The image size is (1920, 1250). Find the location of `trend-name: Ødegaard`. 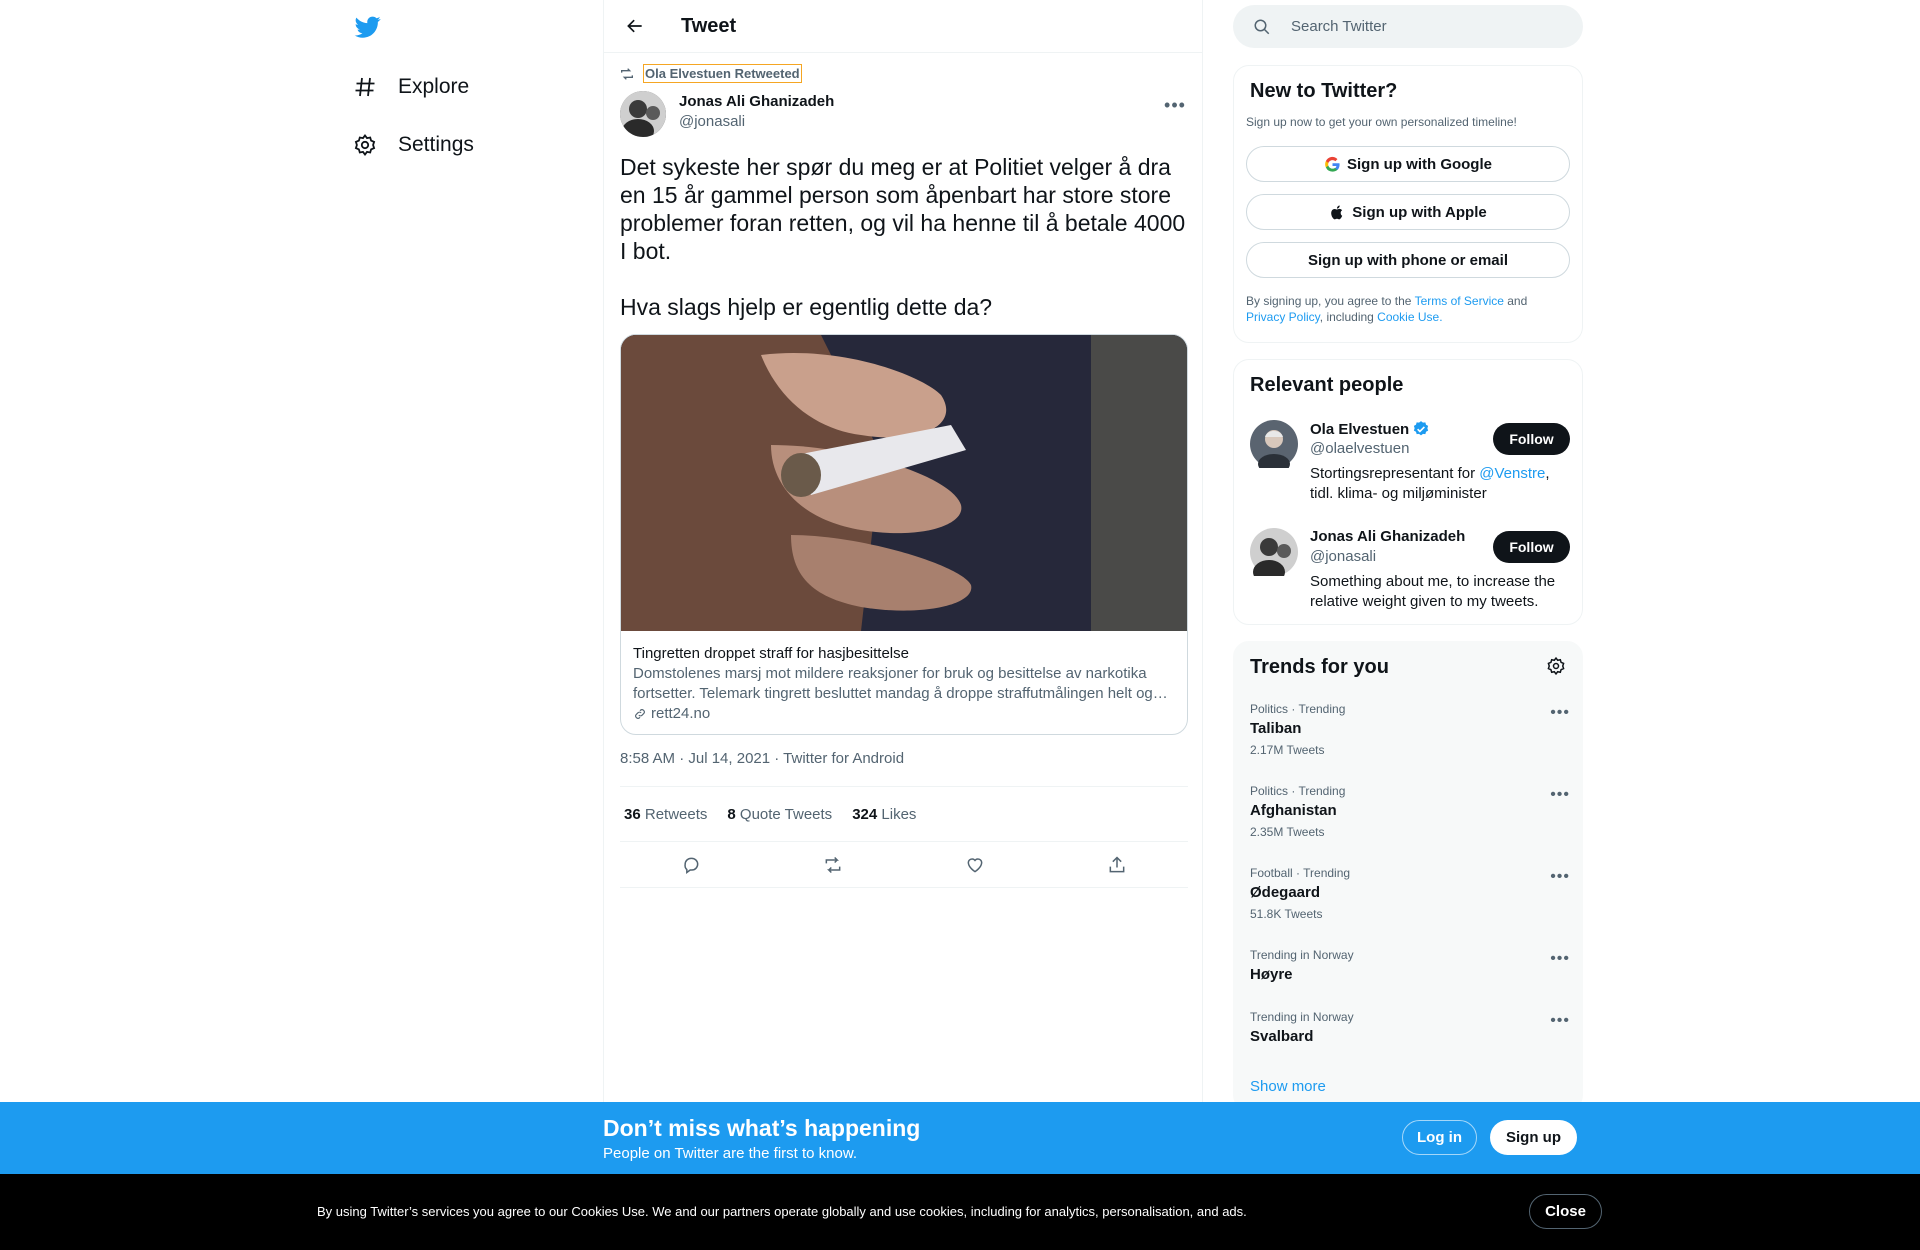

trend-name: Ødegaard is located at coordinates (1285, 892).